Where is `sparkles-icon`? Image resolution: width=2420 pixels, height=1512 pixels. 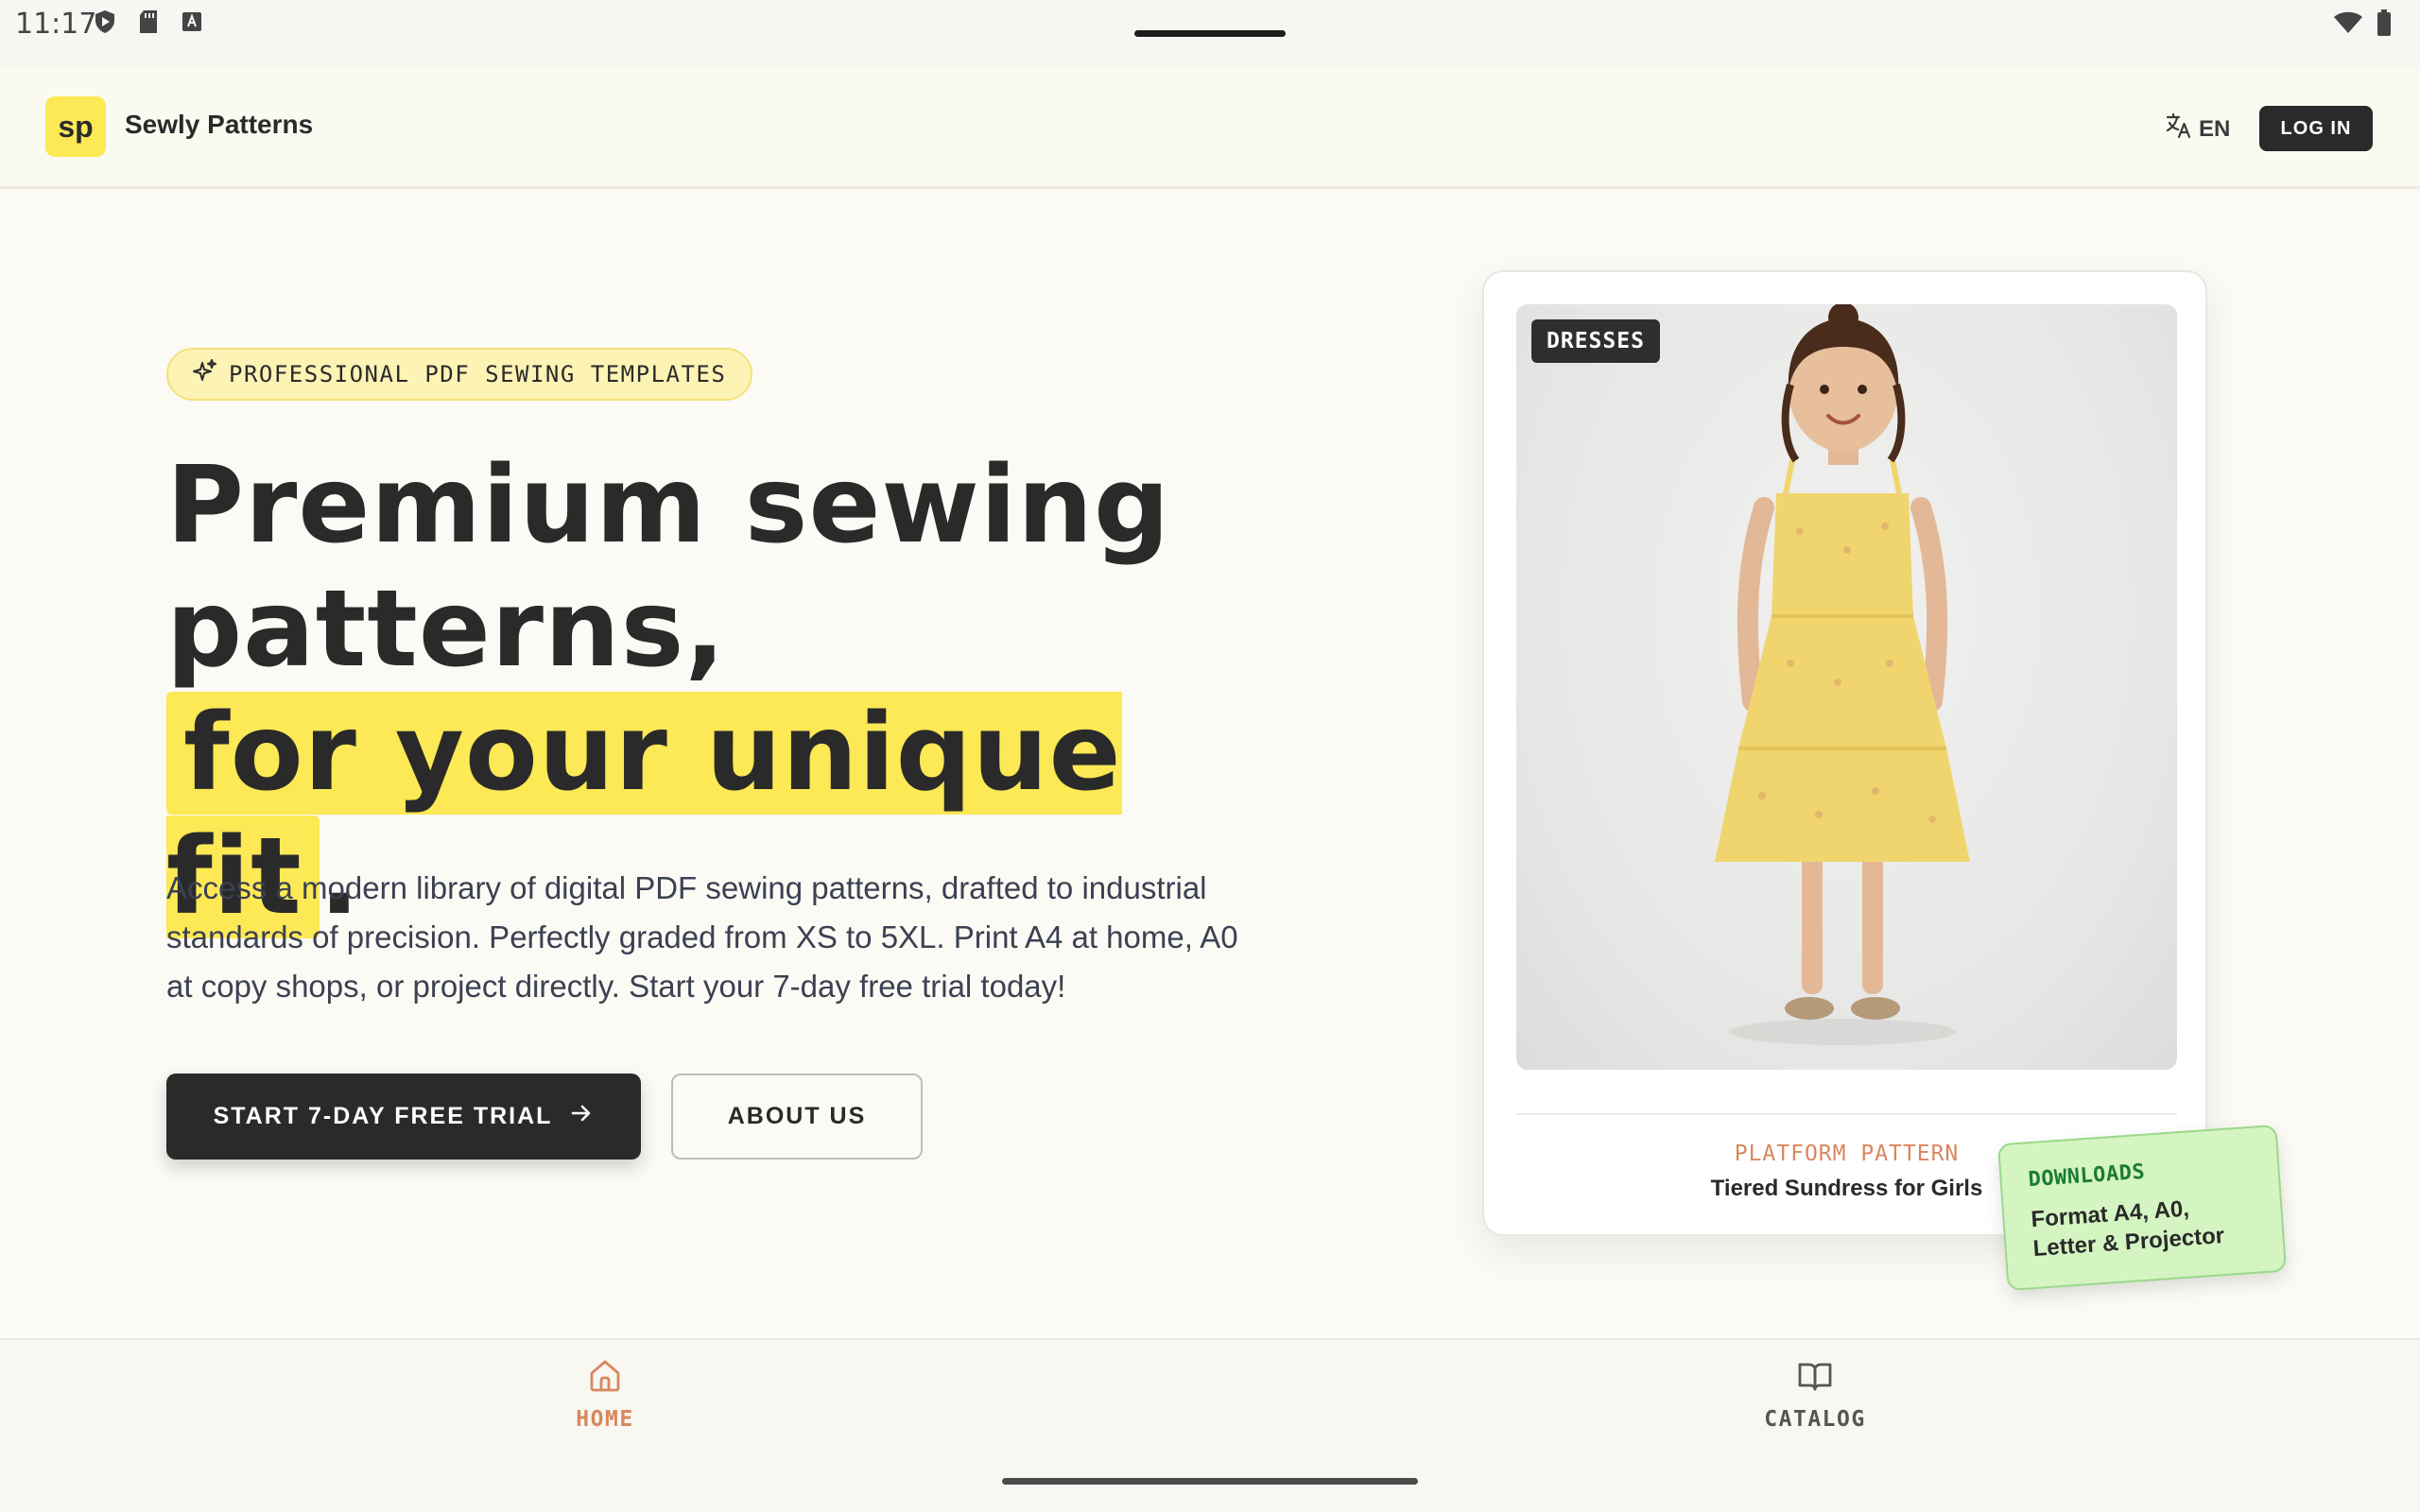
sparkles-icon is located at coordinates (205, 374).